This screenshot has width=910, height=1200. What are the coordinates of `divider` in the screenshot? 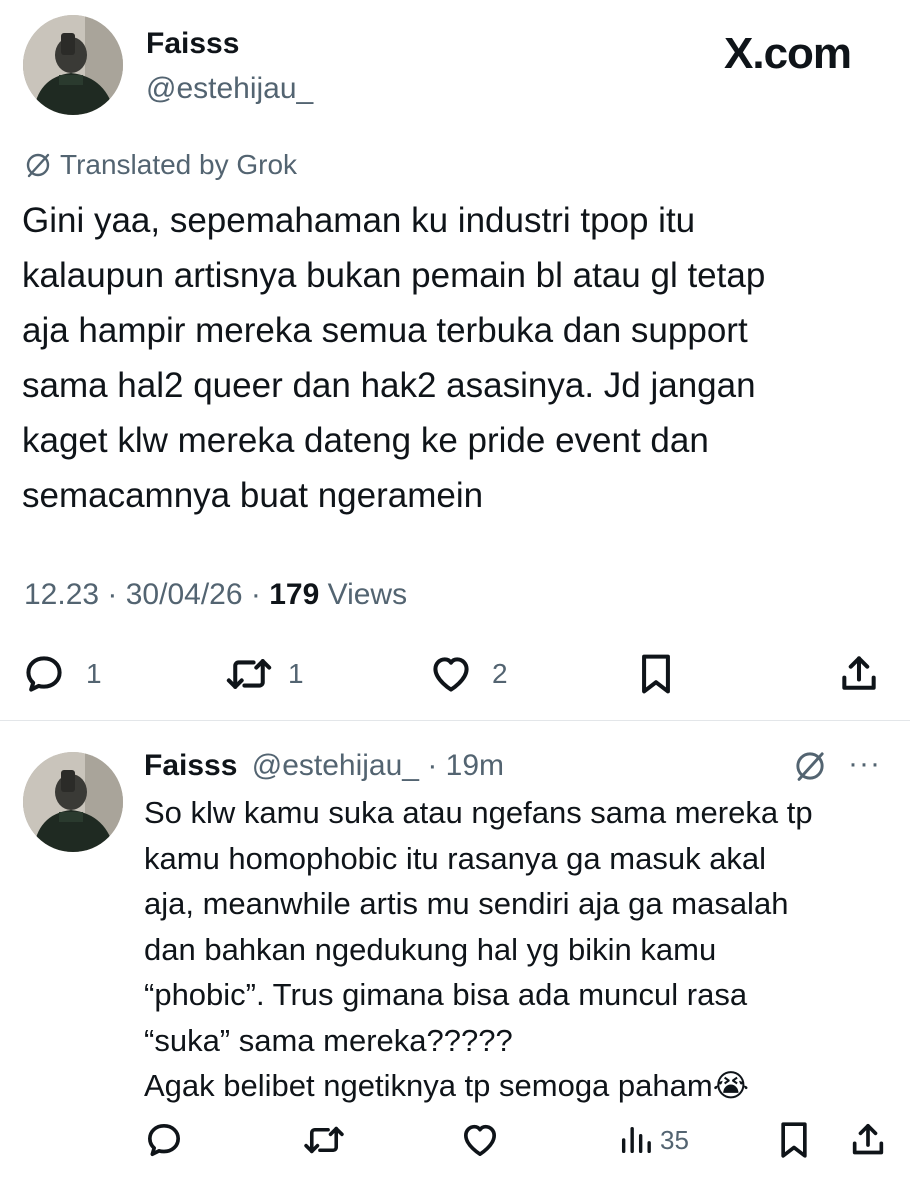 It's located at (455, 720).